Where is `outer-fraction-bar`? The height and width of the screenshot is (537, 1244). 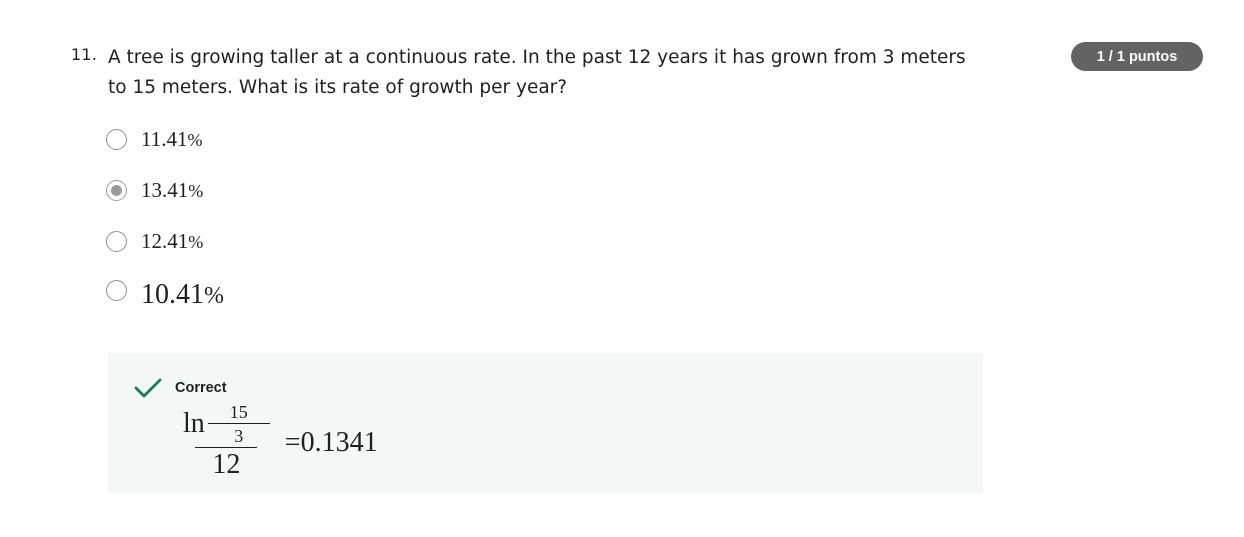
outer-fraction-bar is located at coordinates (226, 447).